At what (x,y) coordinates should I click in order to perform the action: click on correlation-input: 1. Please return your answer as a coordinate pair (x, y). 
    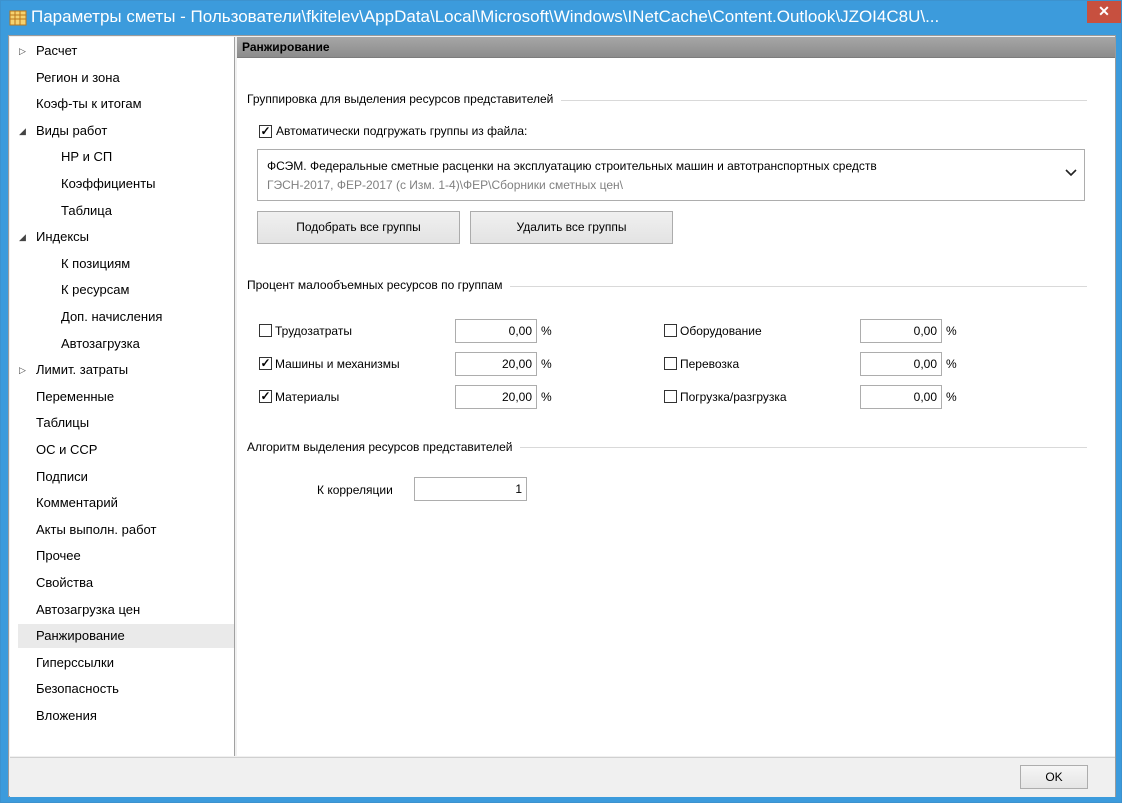
    Looking at the image, I should click on (470, 489).